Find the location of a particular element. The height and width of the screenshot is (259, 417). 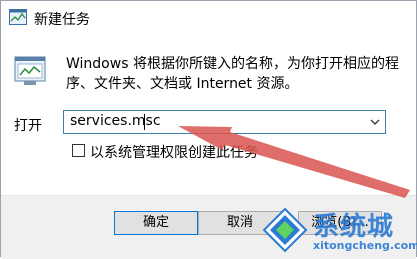

watermark-url: xitongcheng.com is located at coordinates (365, 245).